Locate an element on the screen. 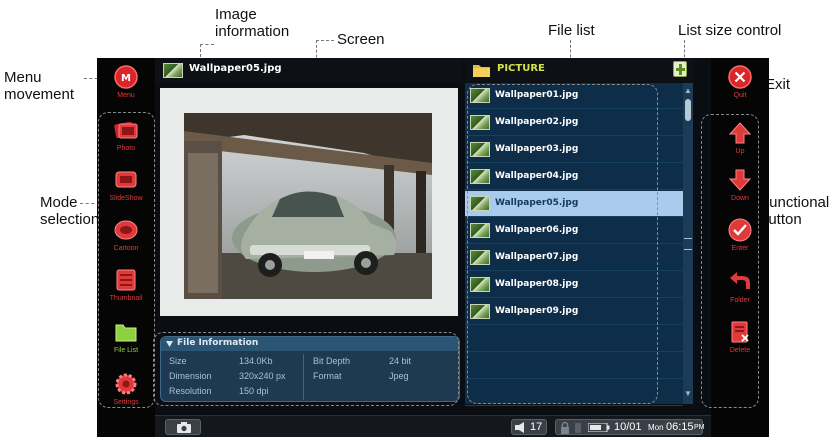 This screenshot has width=837, height=440. image-title-bar: Wallpaper05.jpg is located at coordinates (308, 70).